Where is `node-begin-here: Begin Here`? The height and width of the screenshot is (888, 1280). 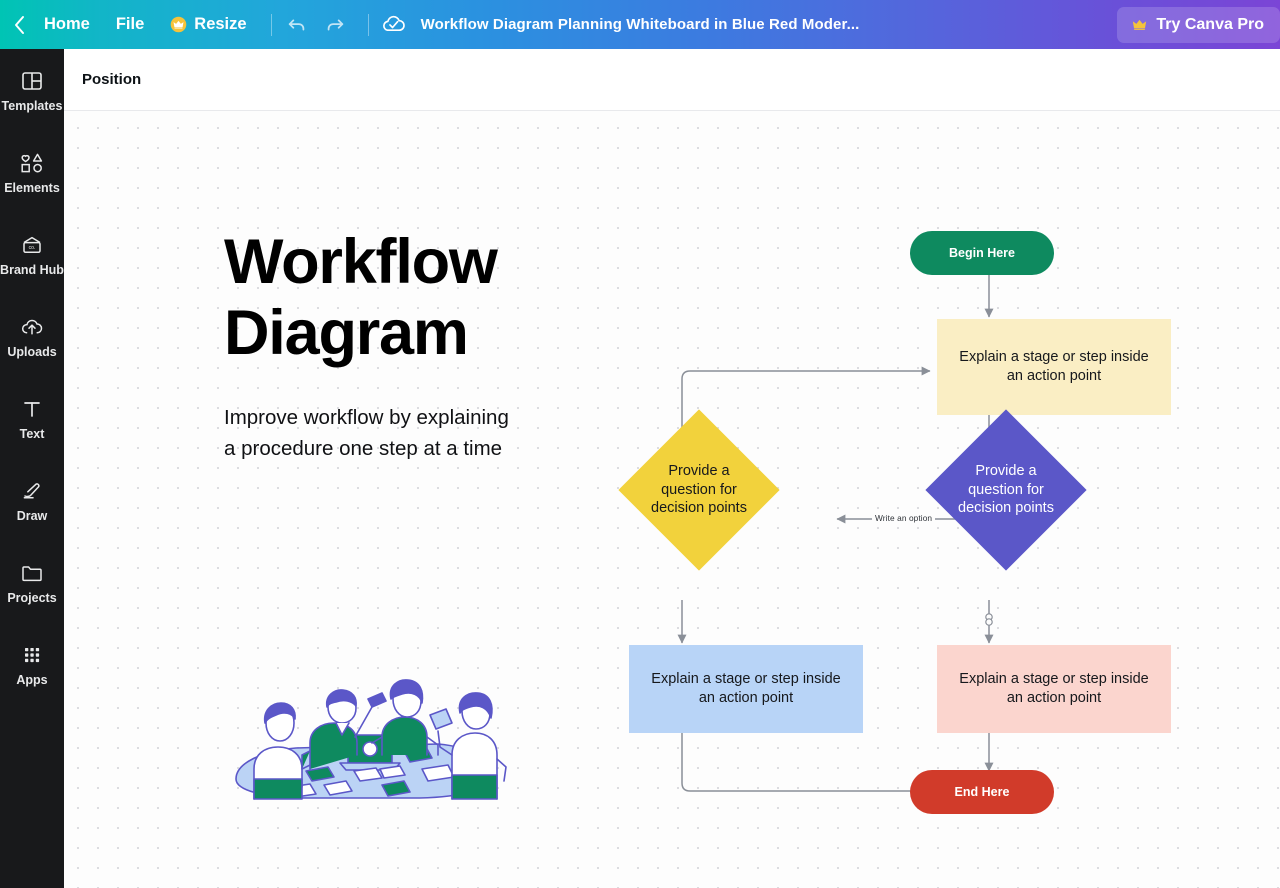 node-begin-here: Begin Here is located at coordinates (982, 253).